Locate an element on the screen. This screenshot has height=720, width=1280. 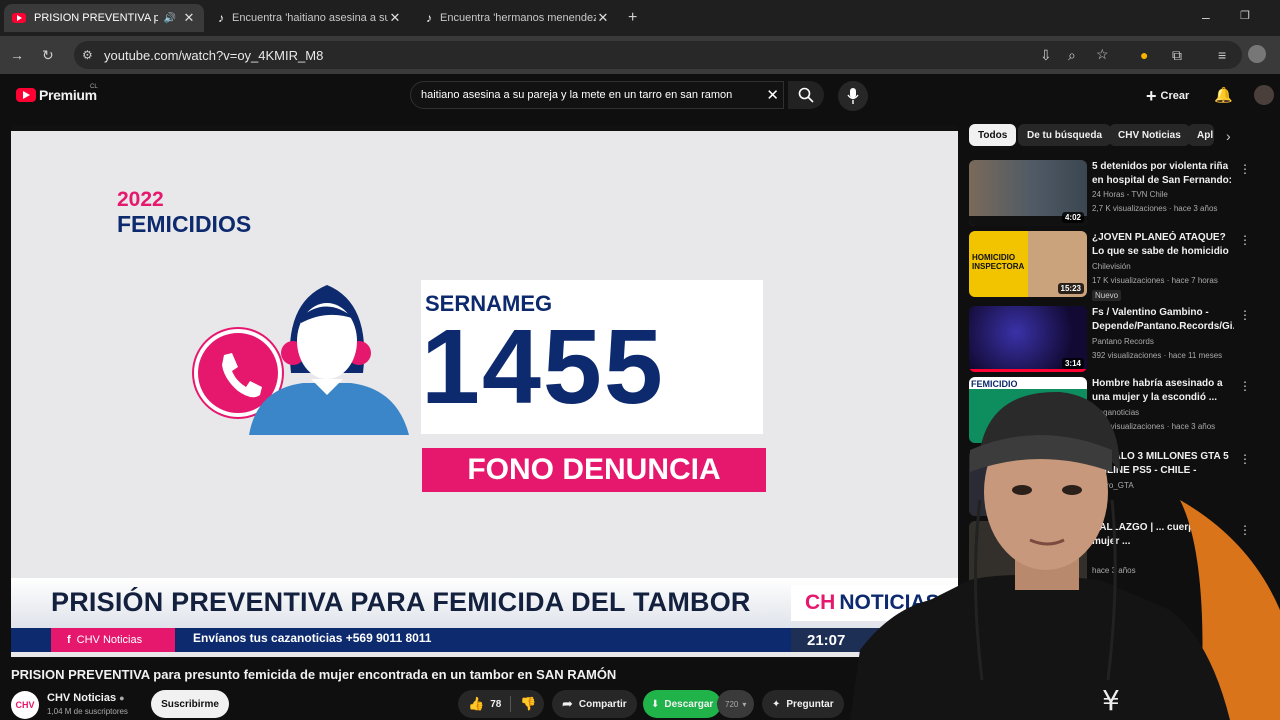
video-thumbnail: HOMICIDIO INSPECTORA 15:23 is located at coordinates (1028, 264).